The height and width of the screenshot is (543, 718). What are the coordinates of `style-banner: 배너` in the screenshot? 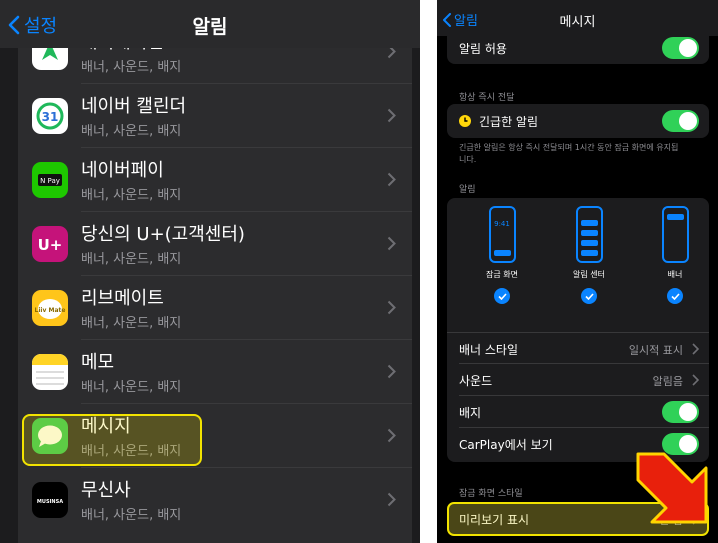 It's located at (675, 255).